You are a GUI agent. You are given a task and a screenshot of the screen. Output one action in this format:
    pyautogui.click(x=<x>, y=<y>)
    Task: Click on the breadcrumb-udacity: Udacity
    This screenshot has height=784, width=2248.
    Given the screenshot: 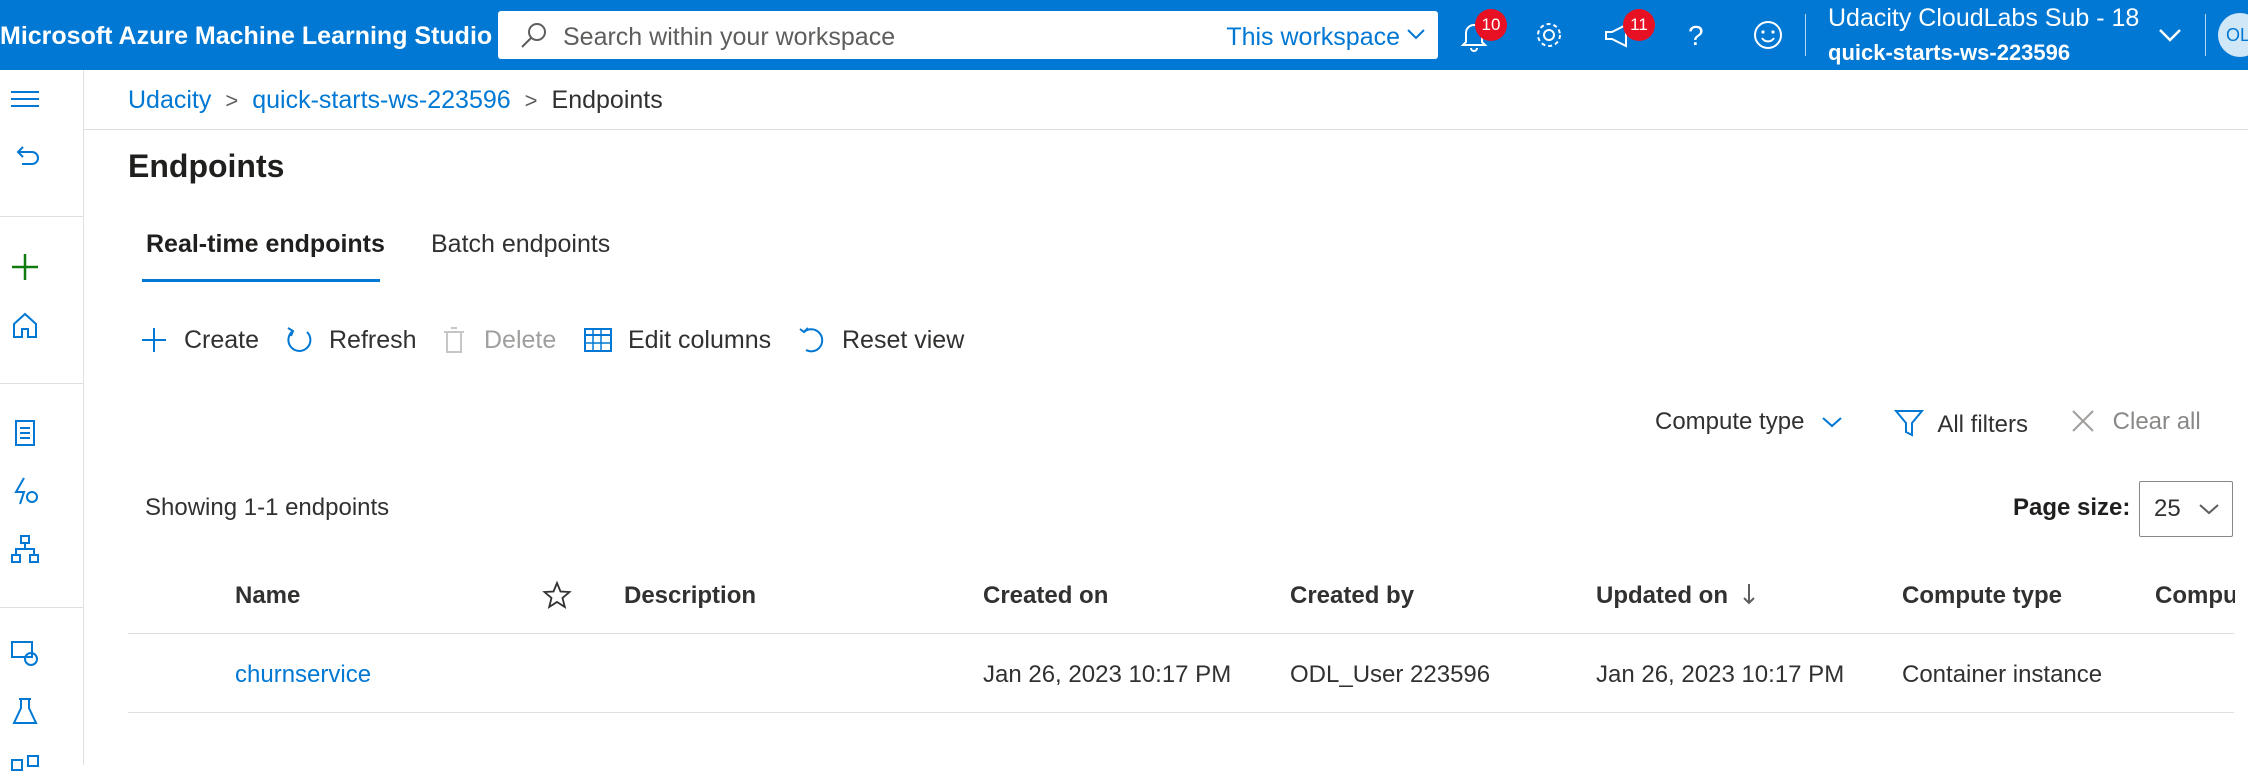 What is the action you would take?
    pyautogui.click(x=169, y=100)
    